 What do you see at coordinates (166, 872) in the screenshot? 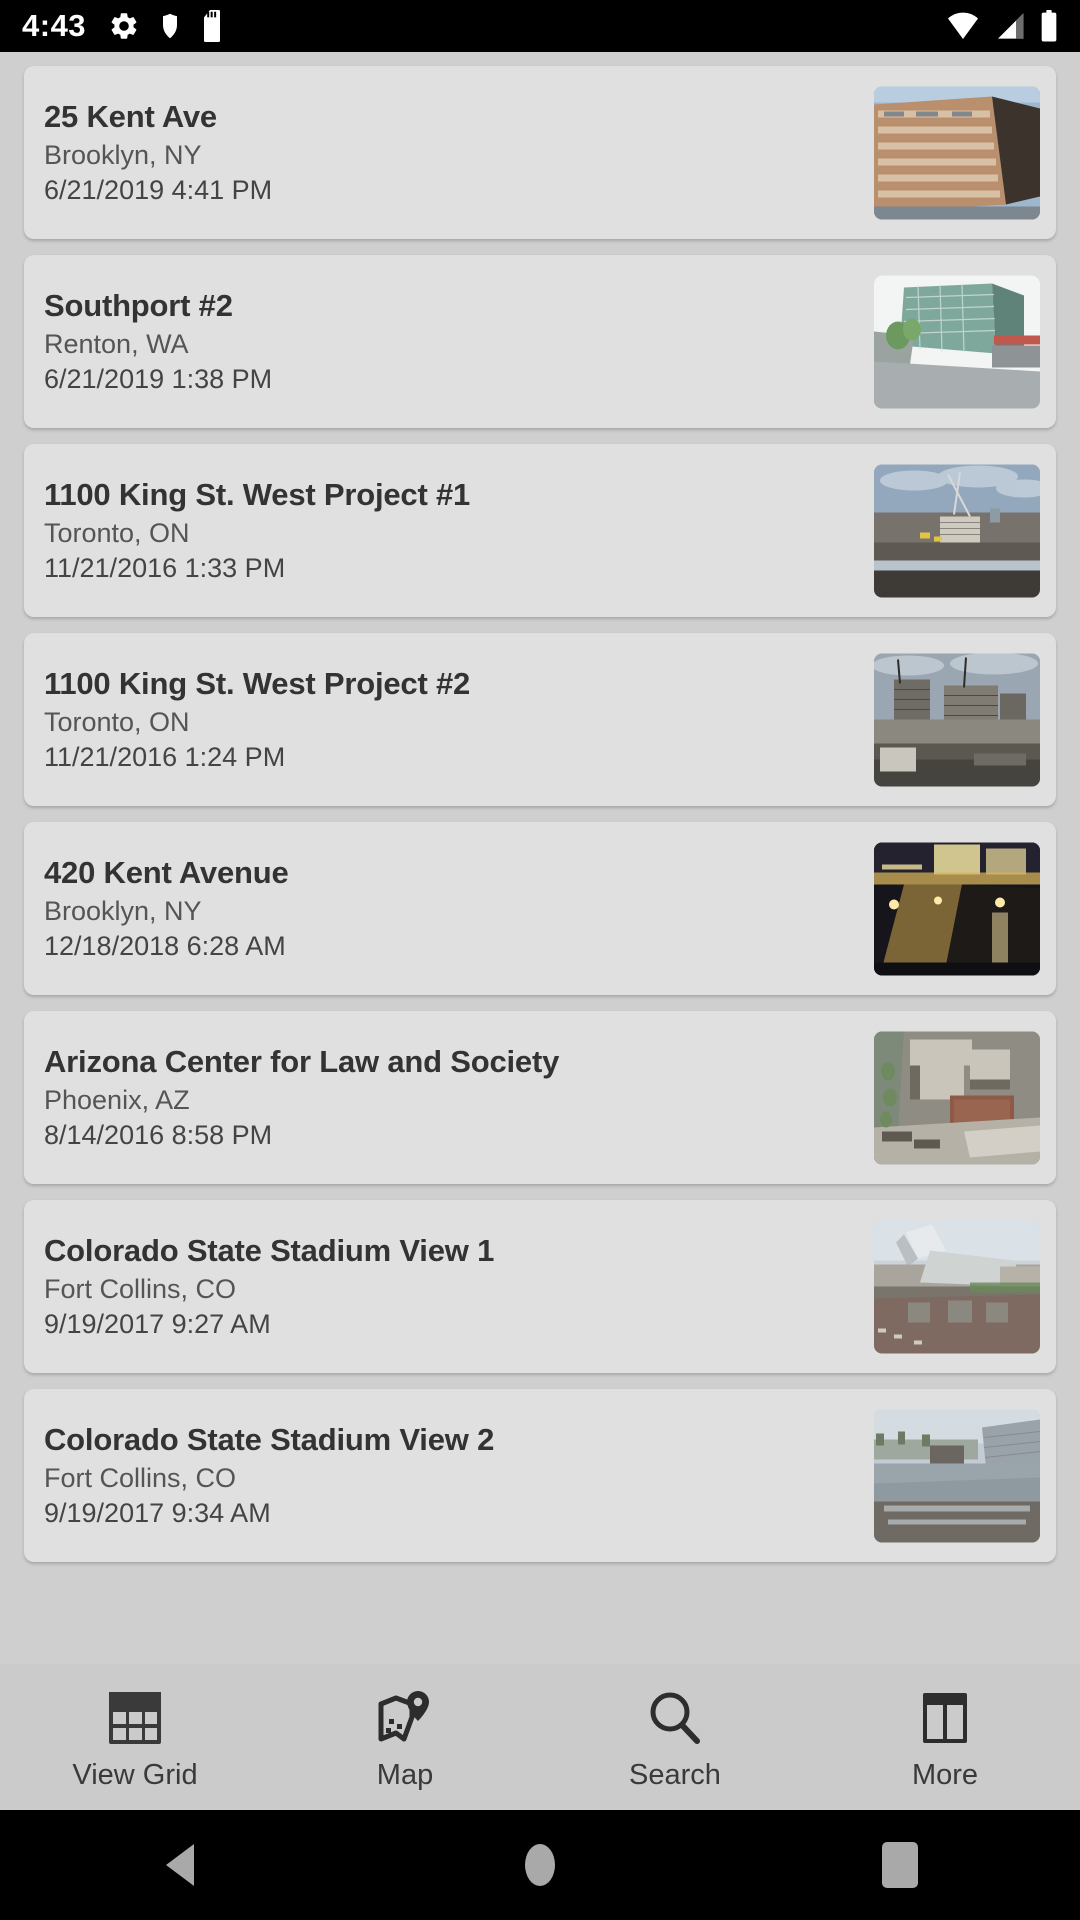
I see `list-item-title: 420 Kent Avenue` at bounding box center [166, 872].